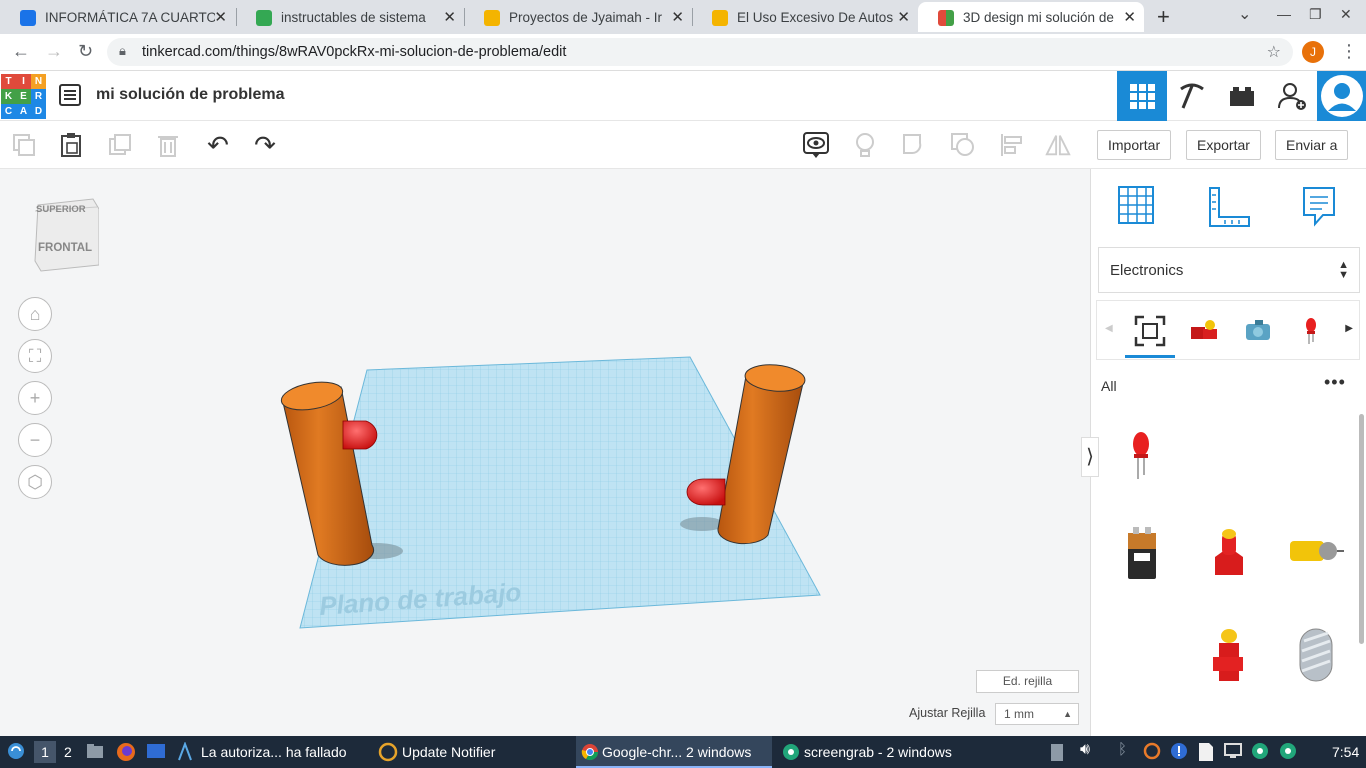  What do you see at coordinates (1244, 14) in the screenshot?
I see `tab-search-icon: ⌄` at bounding box center [1244, 14].